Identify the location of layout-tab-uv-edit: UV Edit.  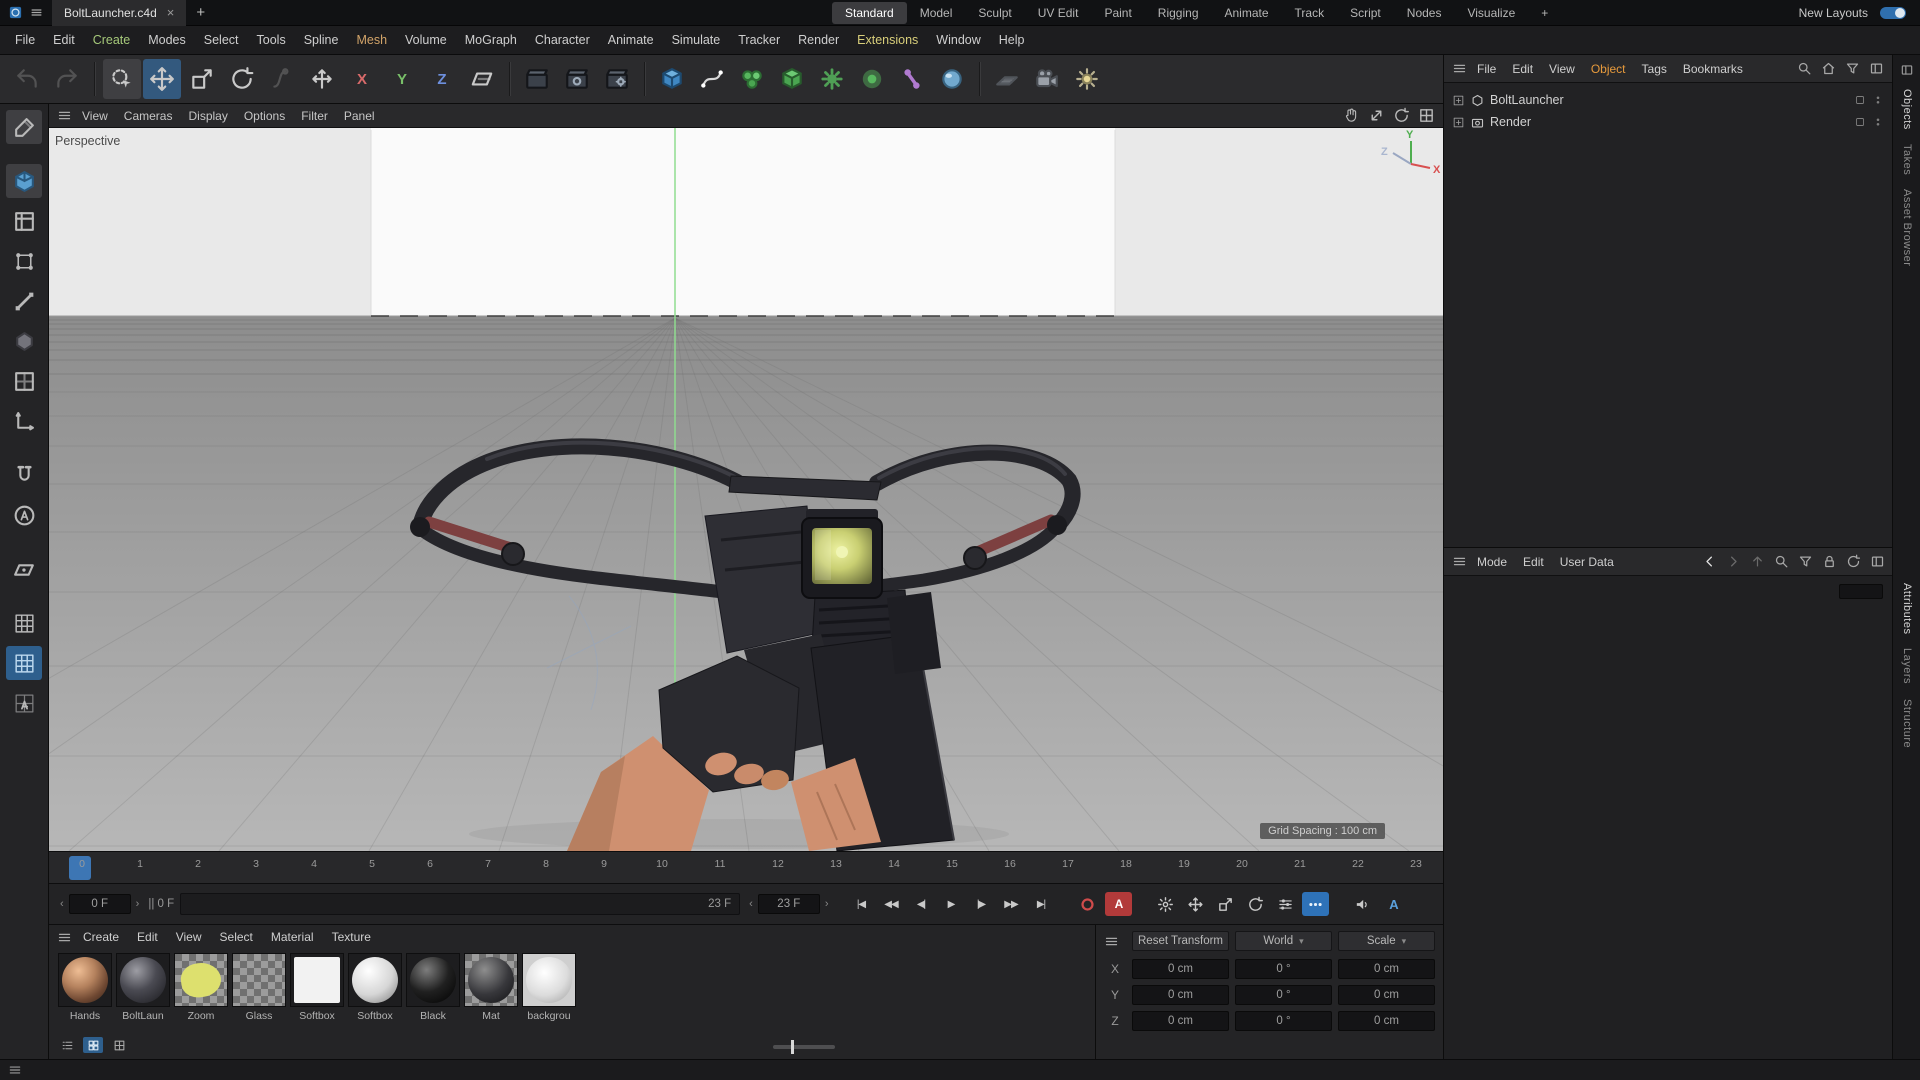
(1058, 13).